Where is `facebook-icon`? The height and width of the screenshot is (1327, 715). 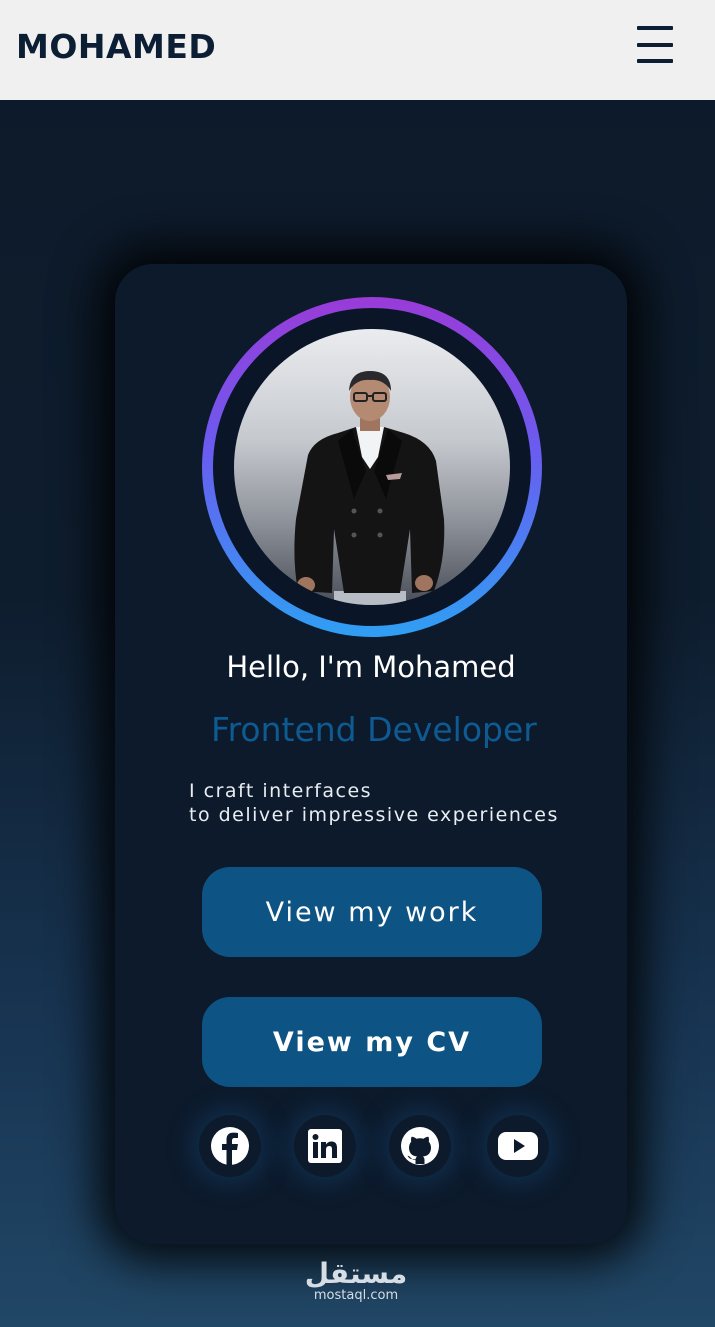
facebook-icon is located at coordinates (230, 1146).